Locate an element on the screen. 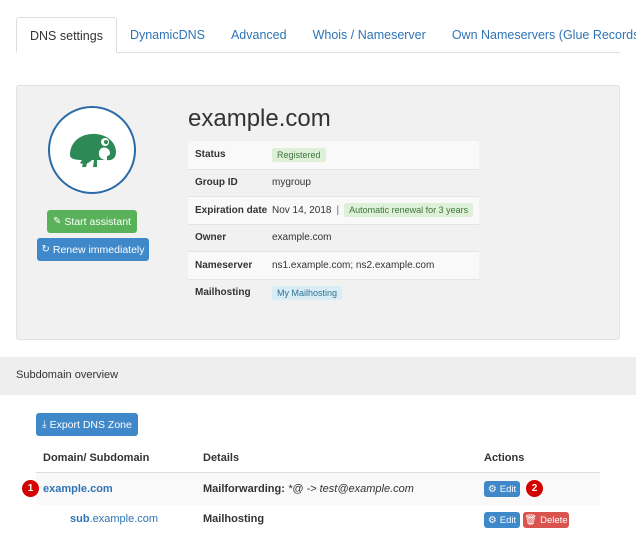 Image resolution: width=636 pixels, height=556 pixels. info-value: ns1.example.com; ns2.example.com is located at coordinates (353, 265).